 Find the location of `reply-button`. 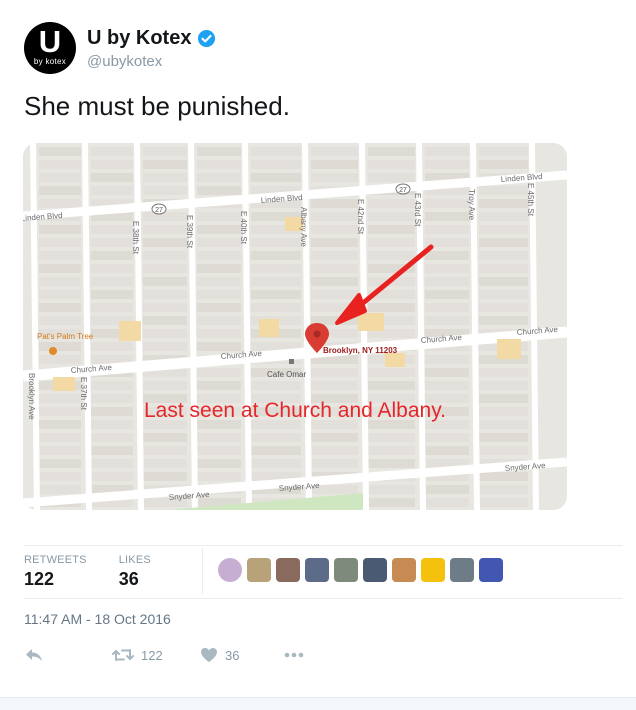

reply-button is located at coordinates (68, 655).